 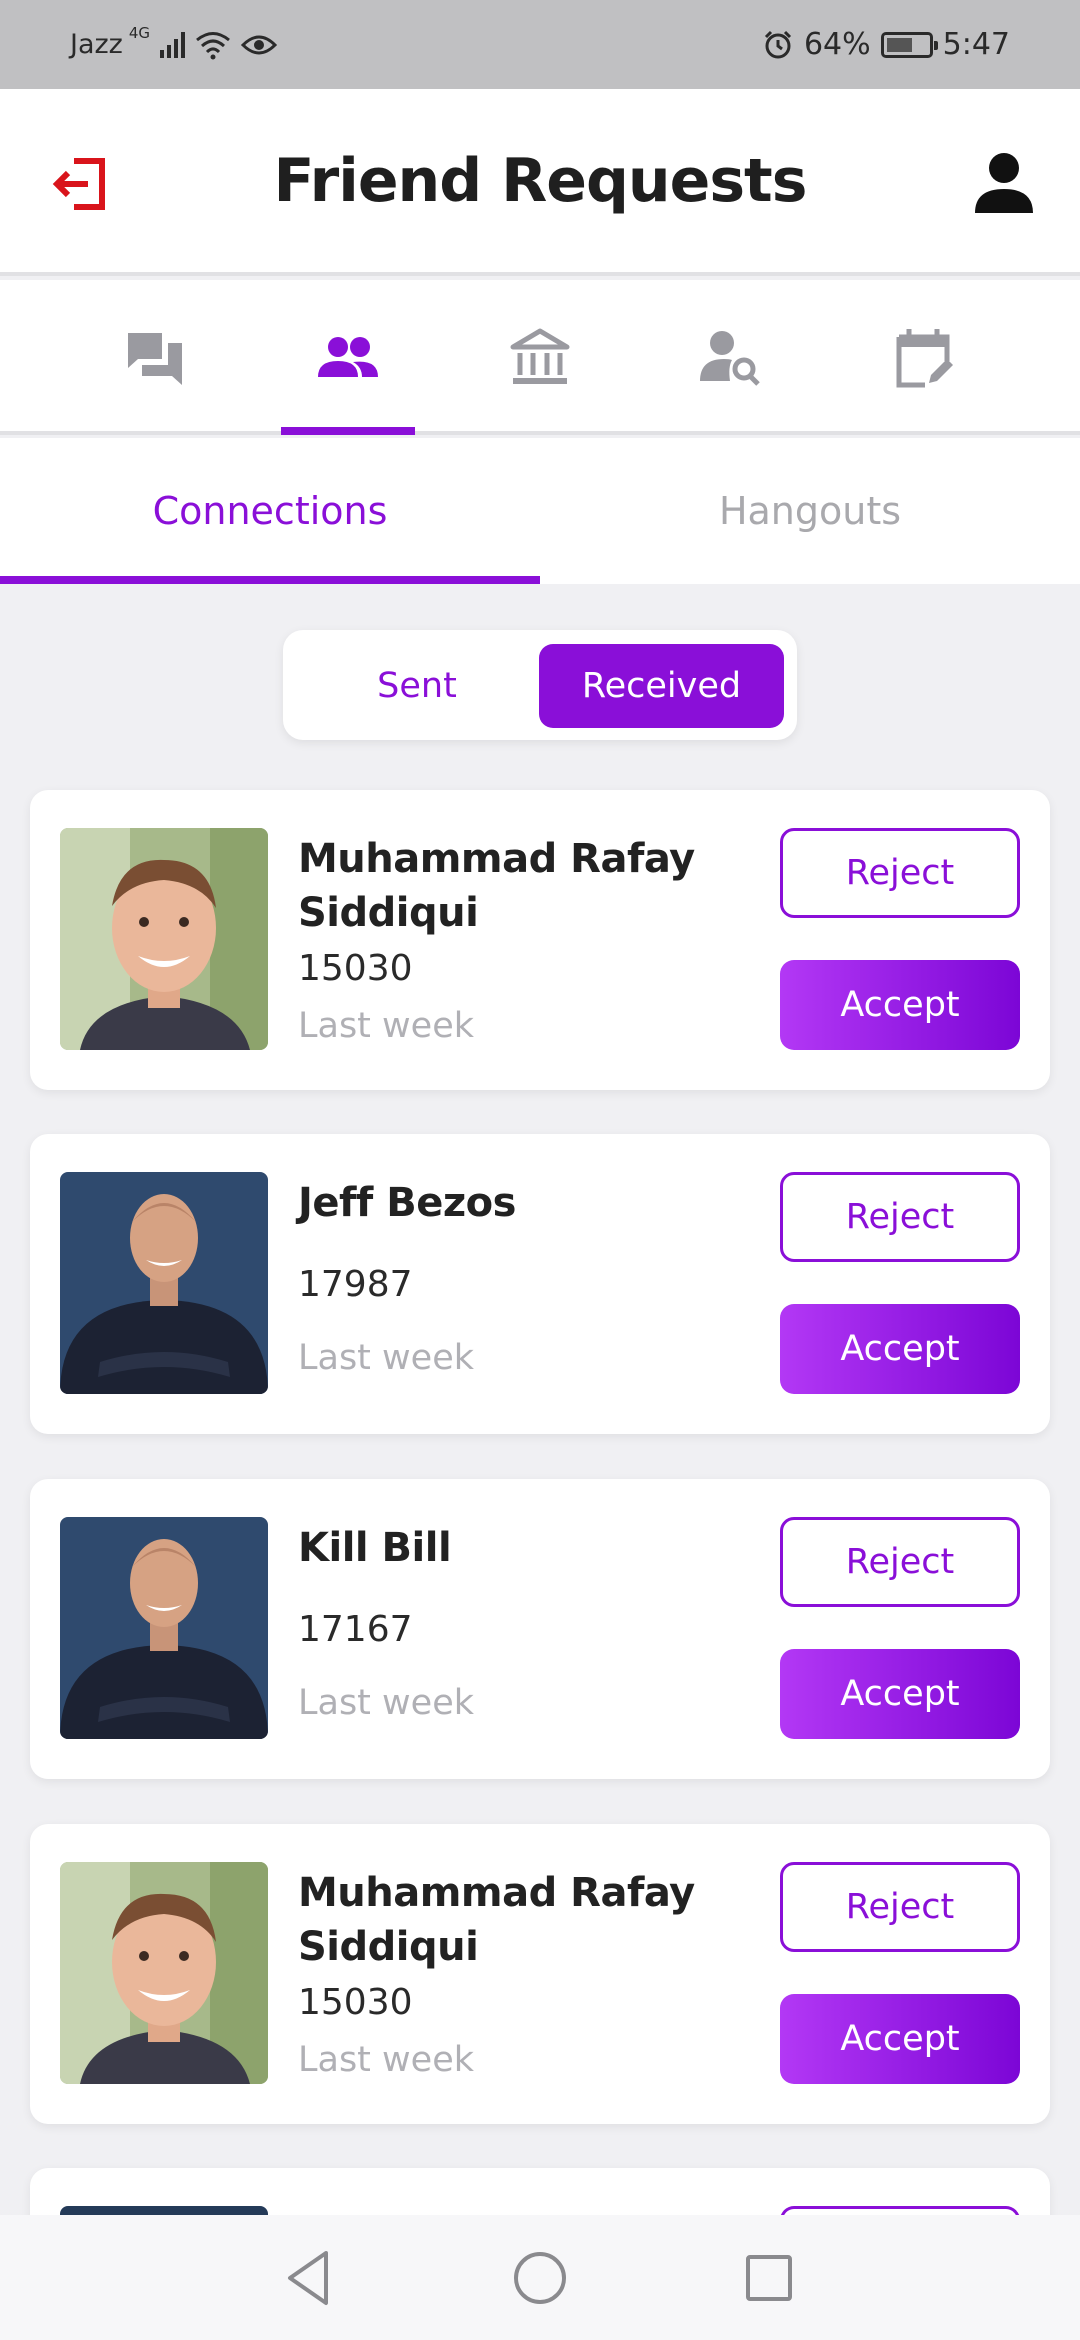 I want to click on section-tab-bar, so click(x=540, y=357).